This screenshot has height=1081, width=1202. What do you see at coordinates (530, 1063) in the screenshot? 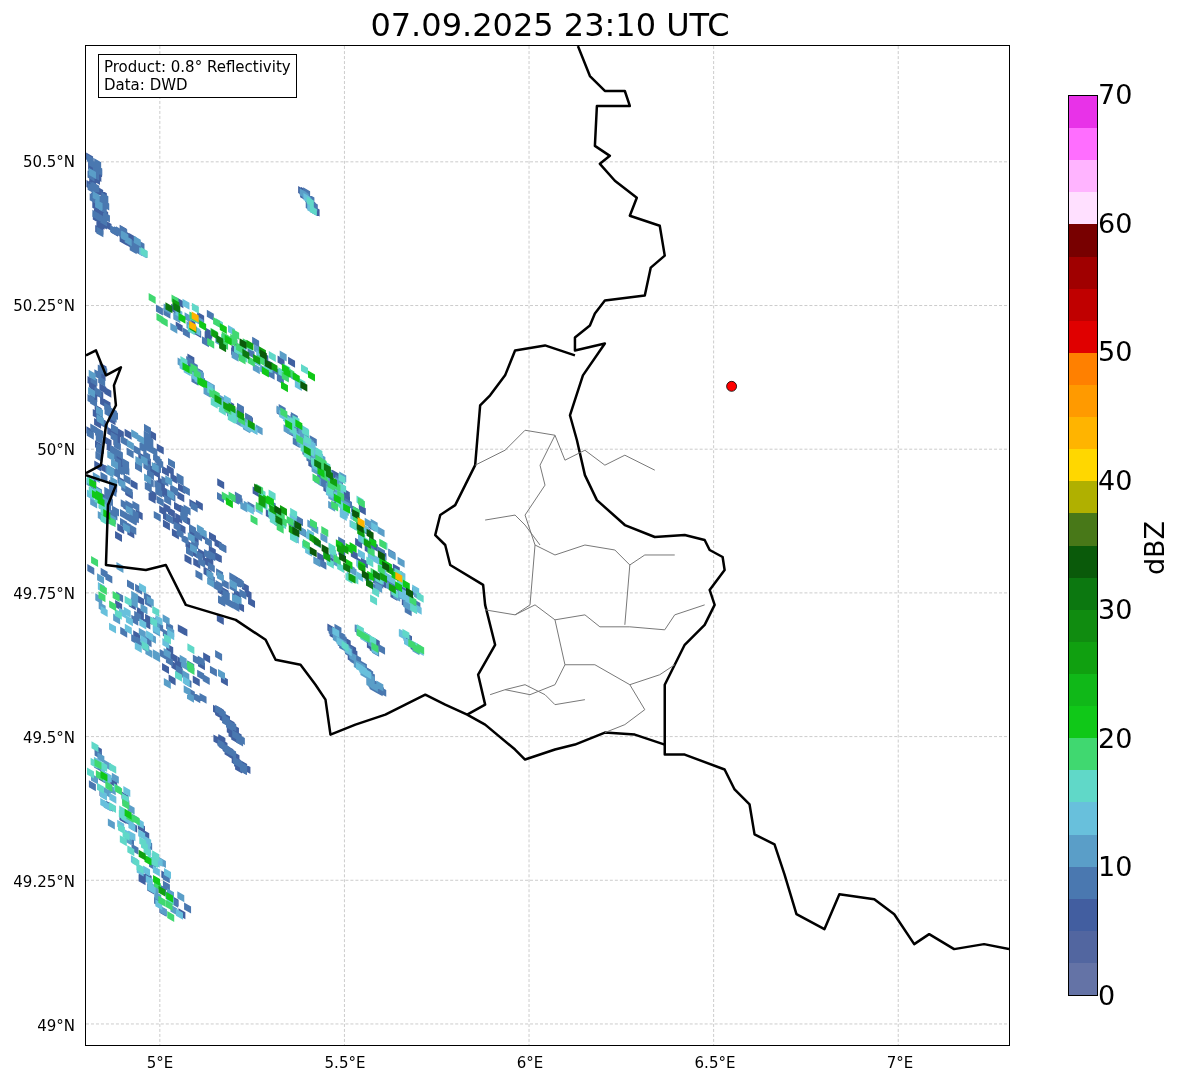
I see `axis-tick-label: 6°E` at bounding box center [530, 1063].